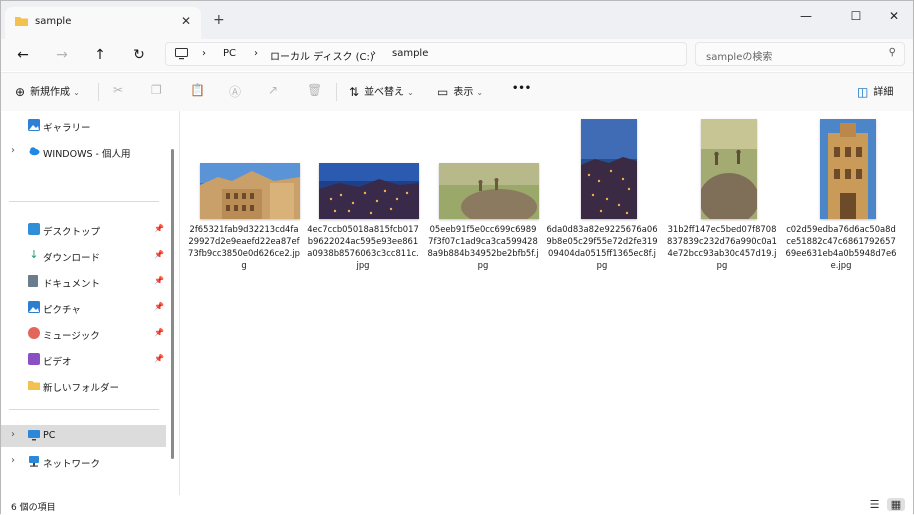  I want to click on copy-icon: ❐, so click(159, 90).